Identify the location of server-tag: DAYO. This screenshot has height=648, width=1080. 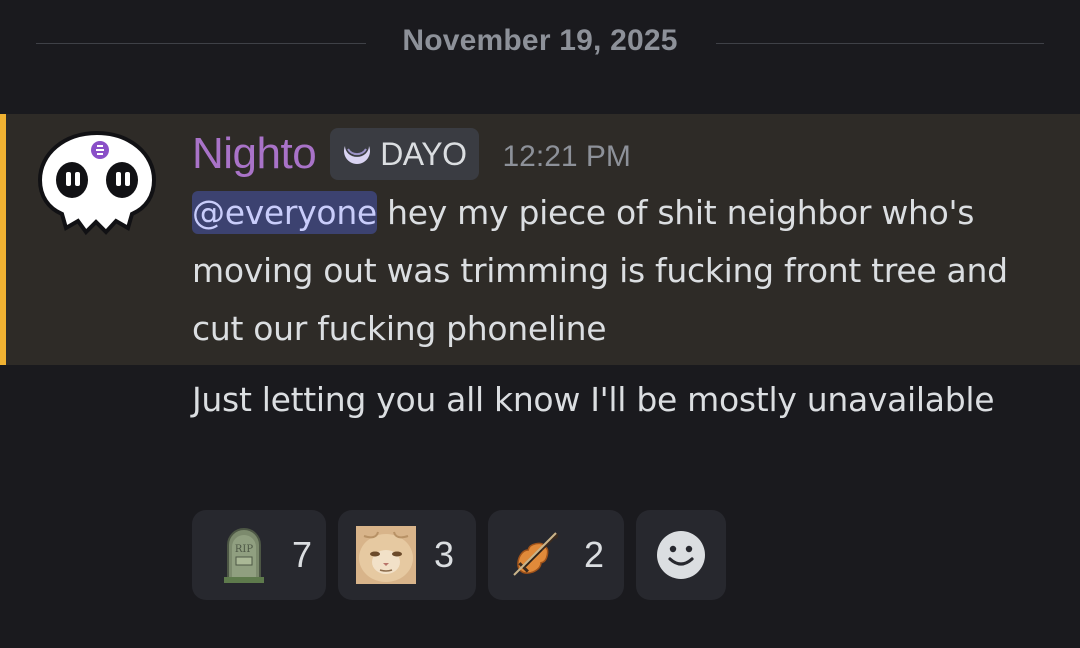
(404, 154).